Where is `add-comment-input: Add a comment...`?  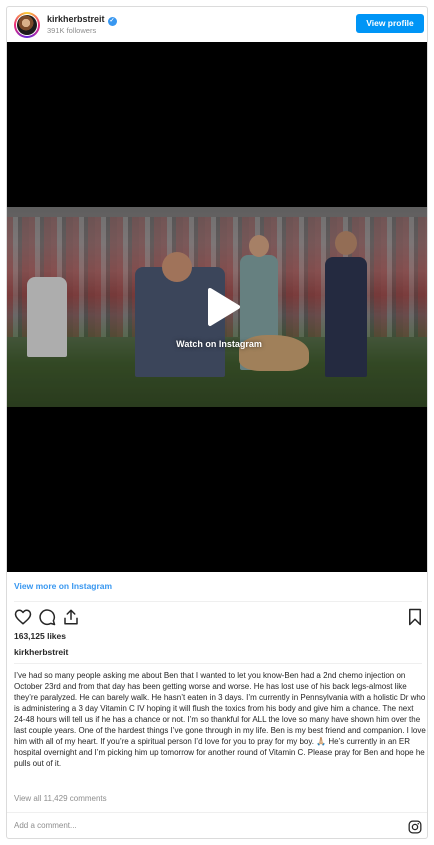
add-comment-input: Add a comment... is located at coordinates (45, 825).